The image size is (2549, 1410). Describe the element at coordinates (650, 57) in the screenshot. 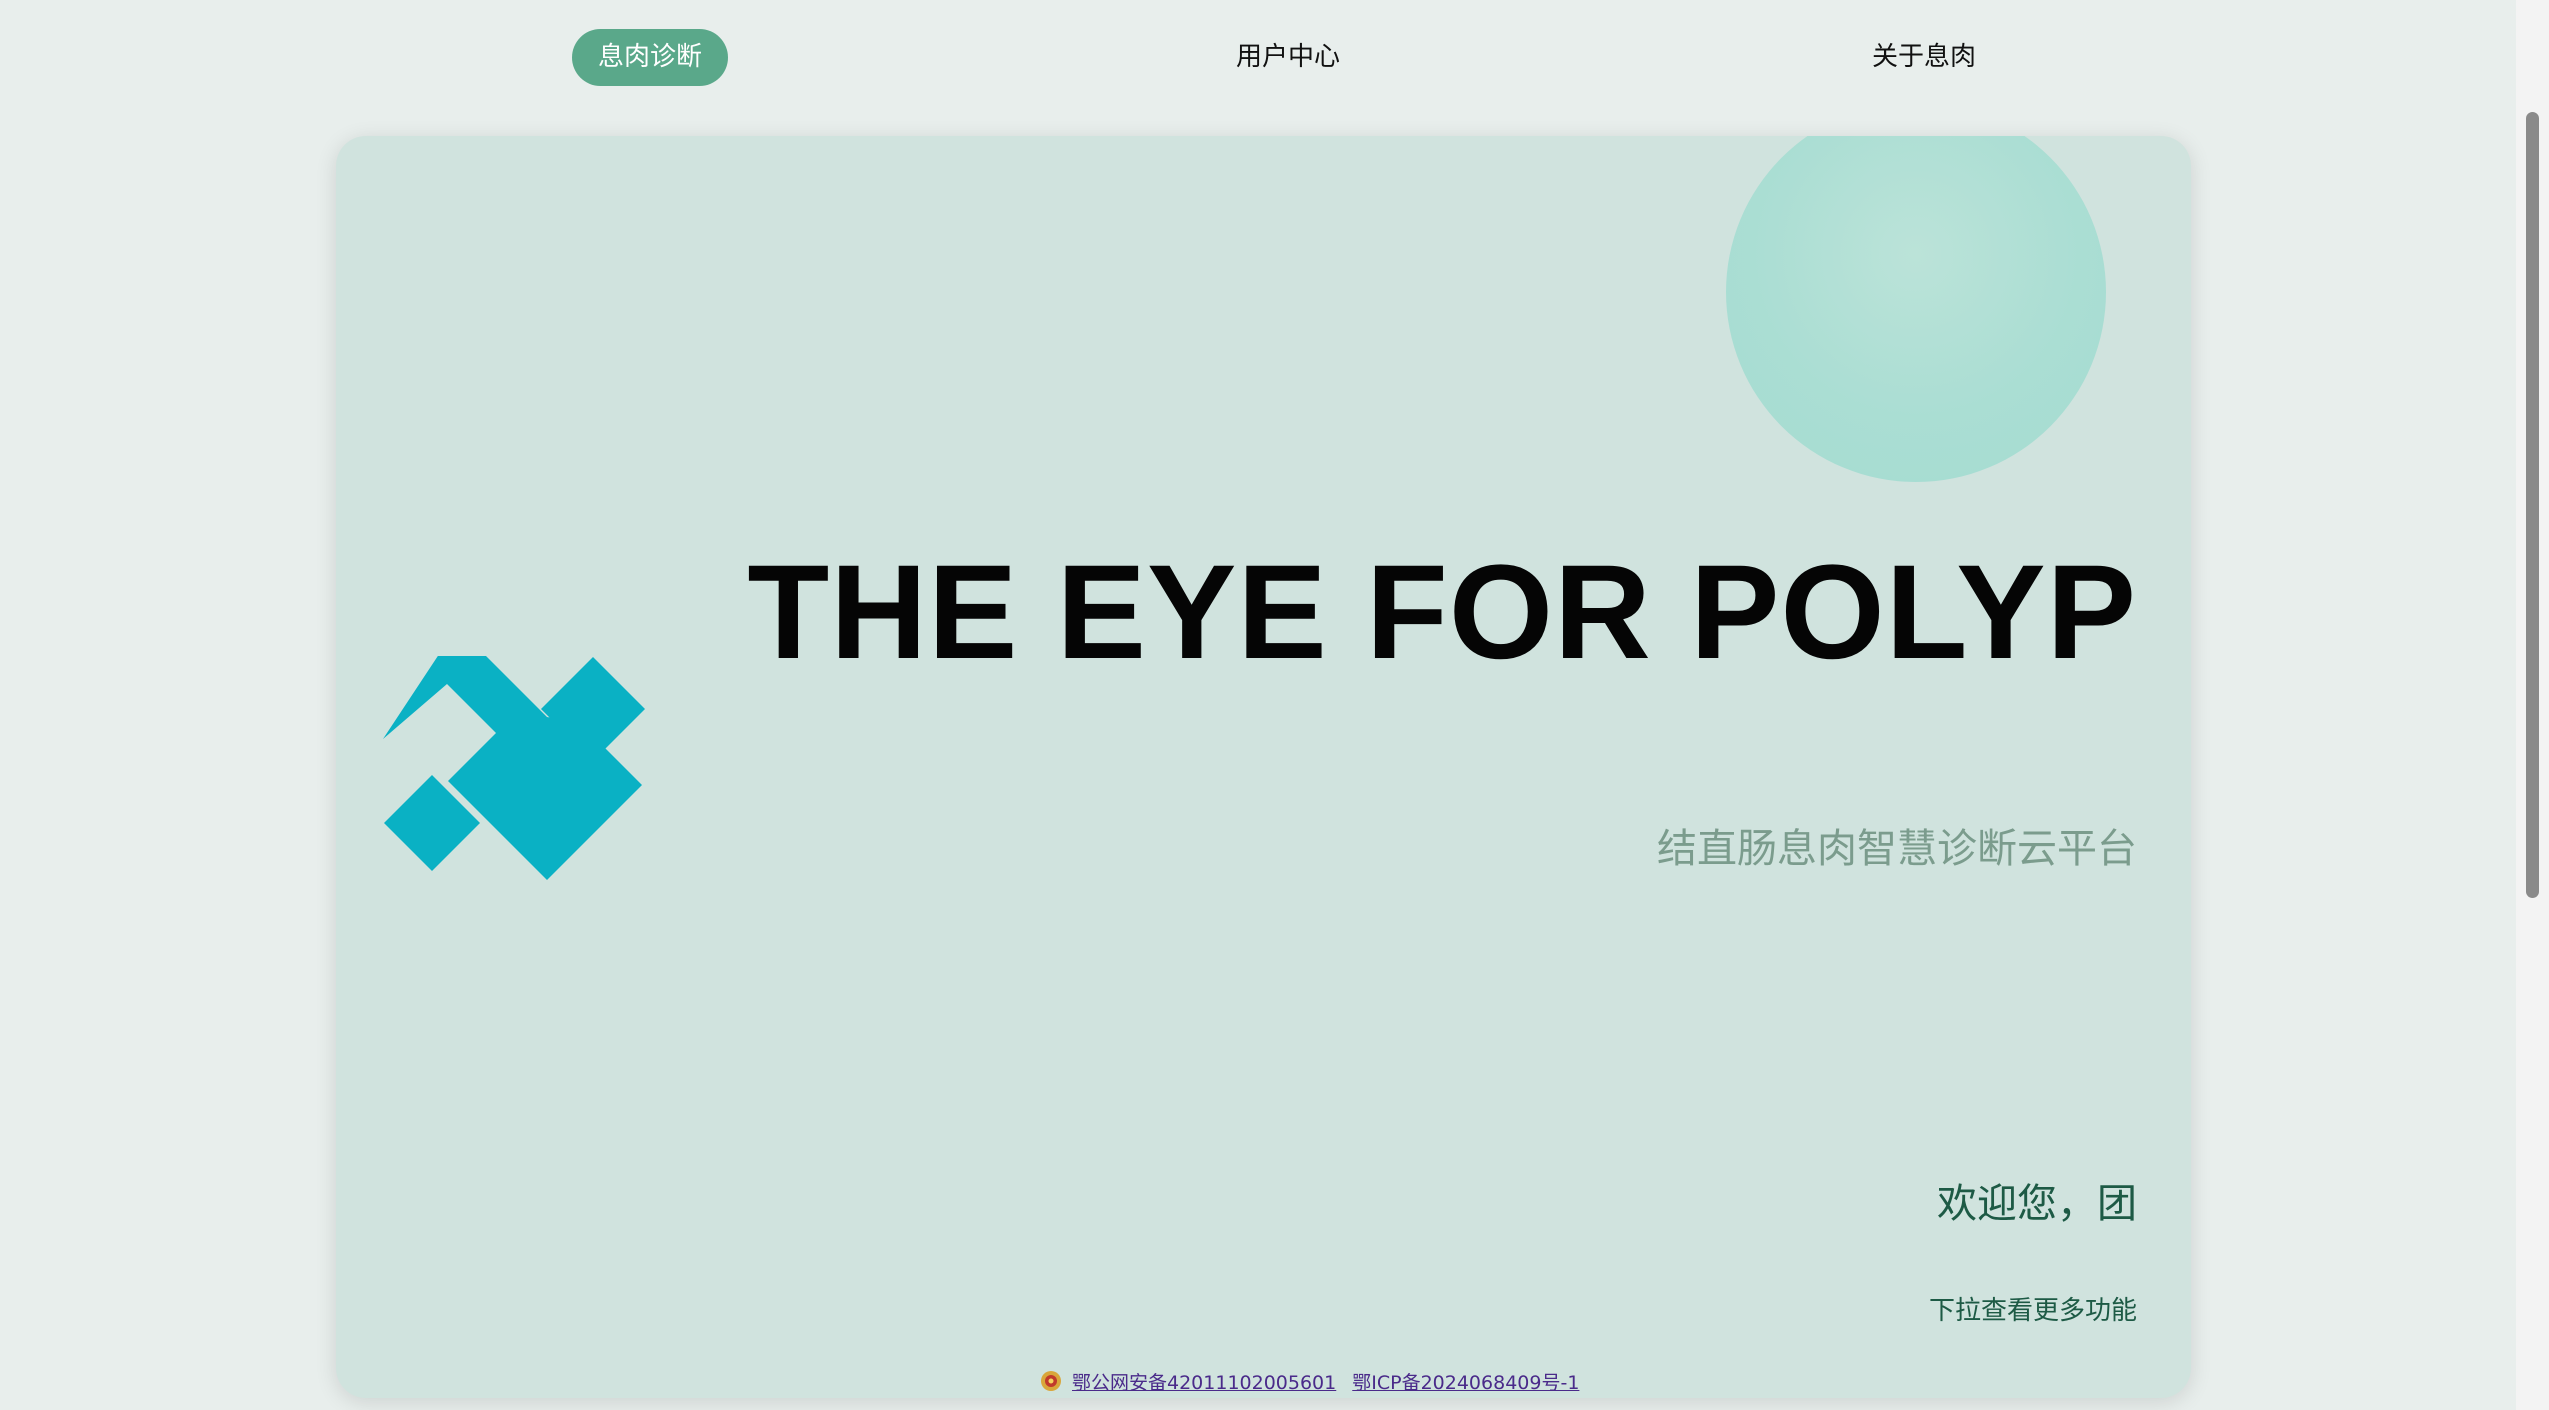

I see `nav-item-polyp-diagnosis: 息肉诊断` at that location.